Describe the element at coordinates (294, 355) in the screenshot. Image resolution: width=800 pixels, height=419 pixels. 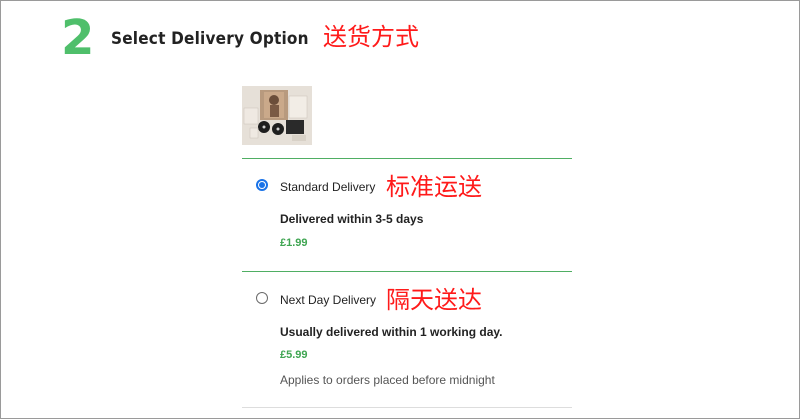
I see `next-day-delivery-price: £5.99` at that location.